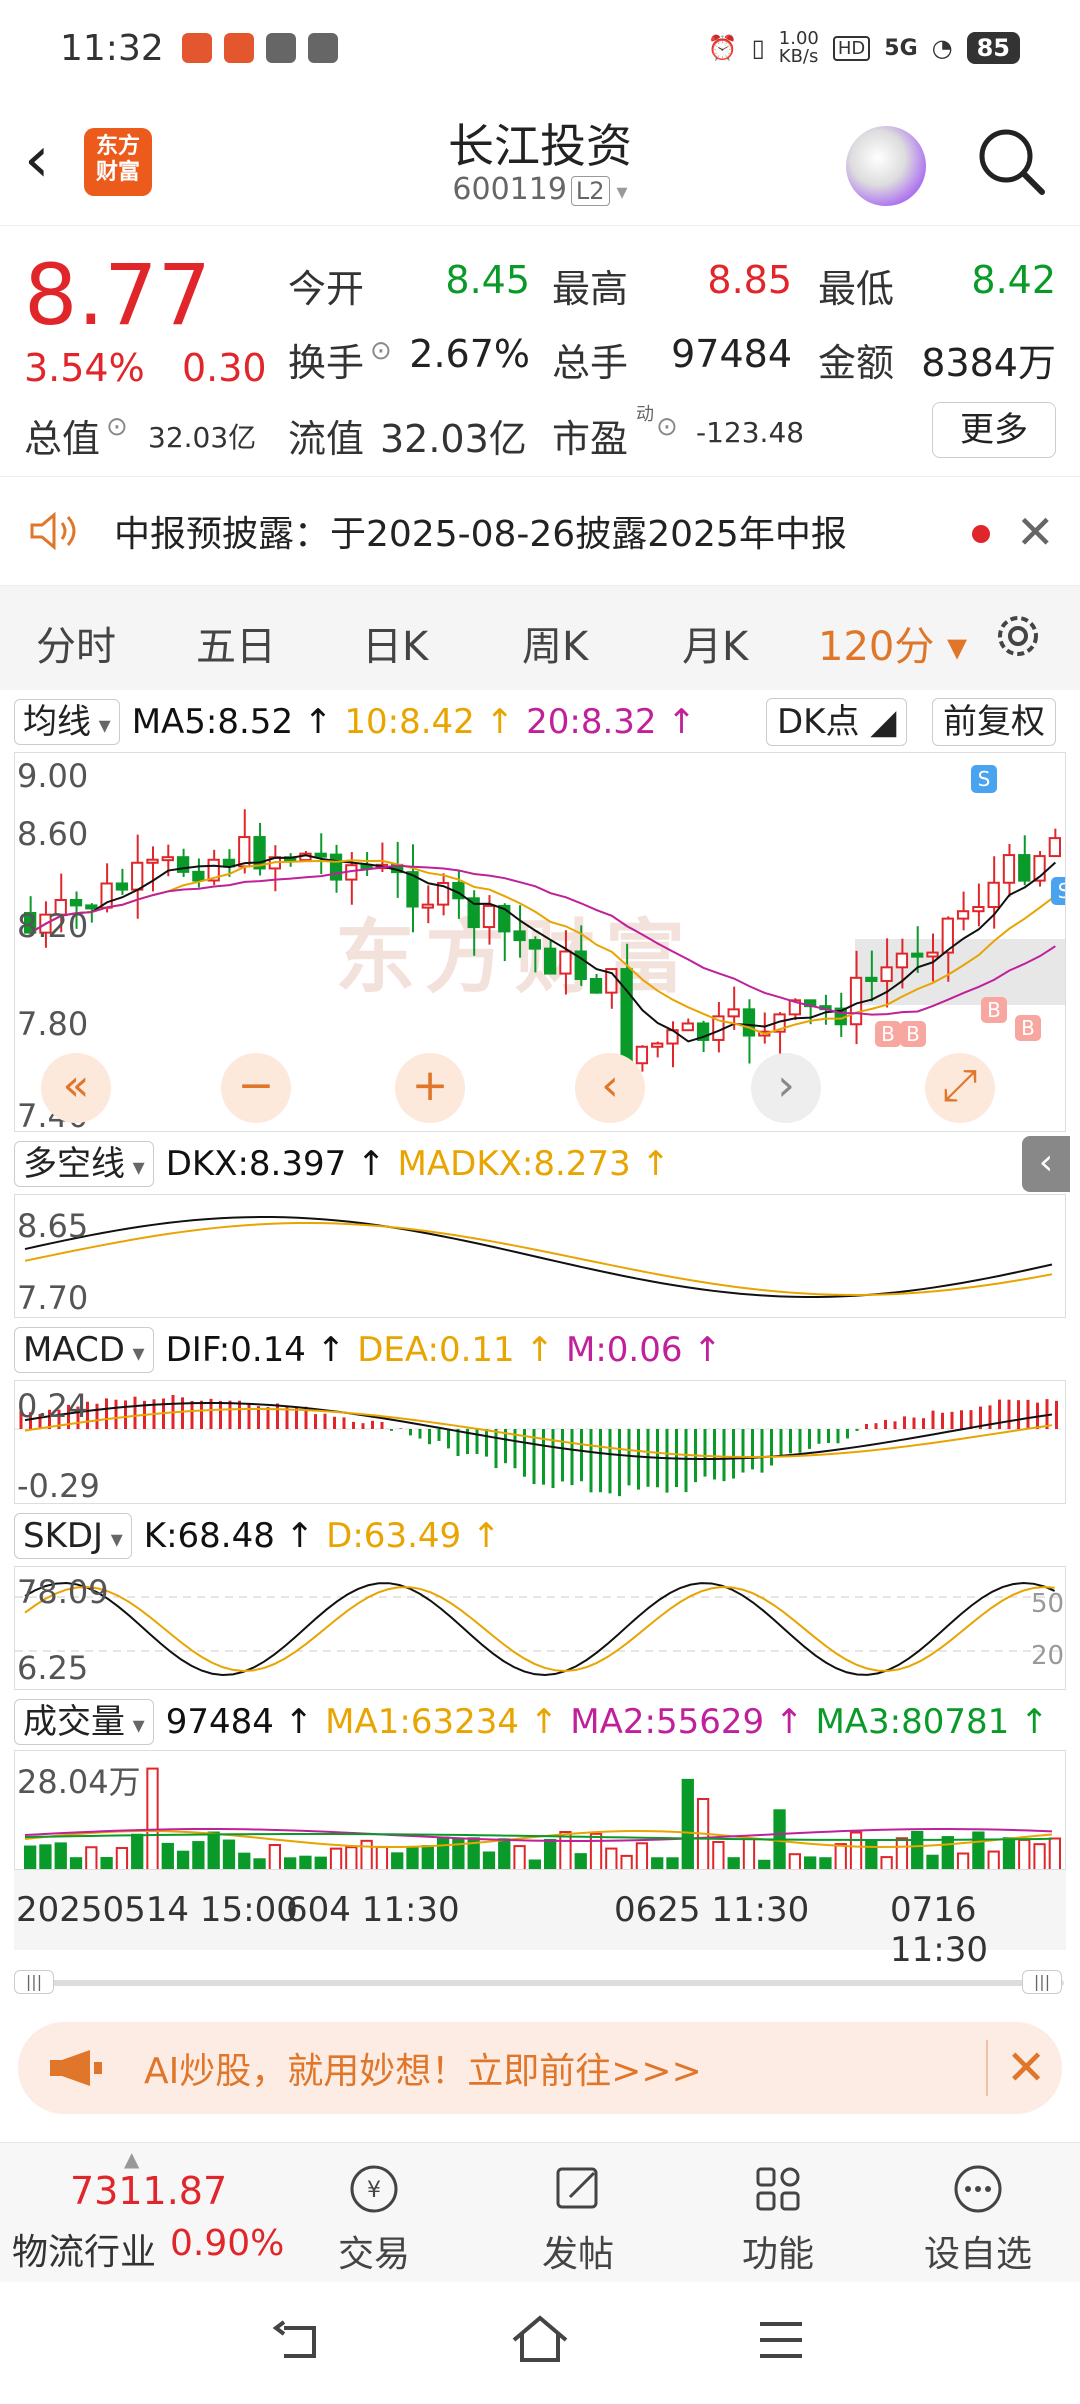 The height and width of the screenshot is (2404, 1080). I want to click on vibrate-icon: ▯, so click(758, 48).